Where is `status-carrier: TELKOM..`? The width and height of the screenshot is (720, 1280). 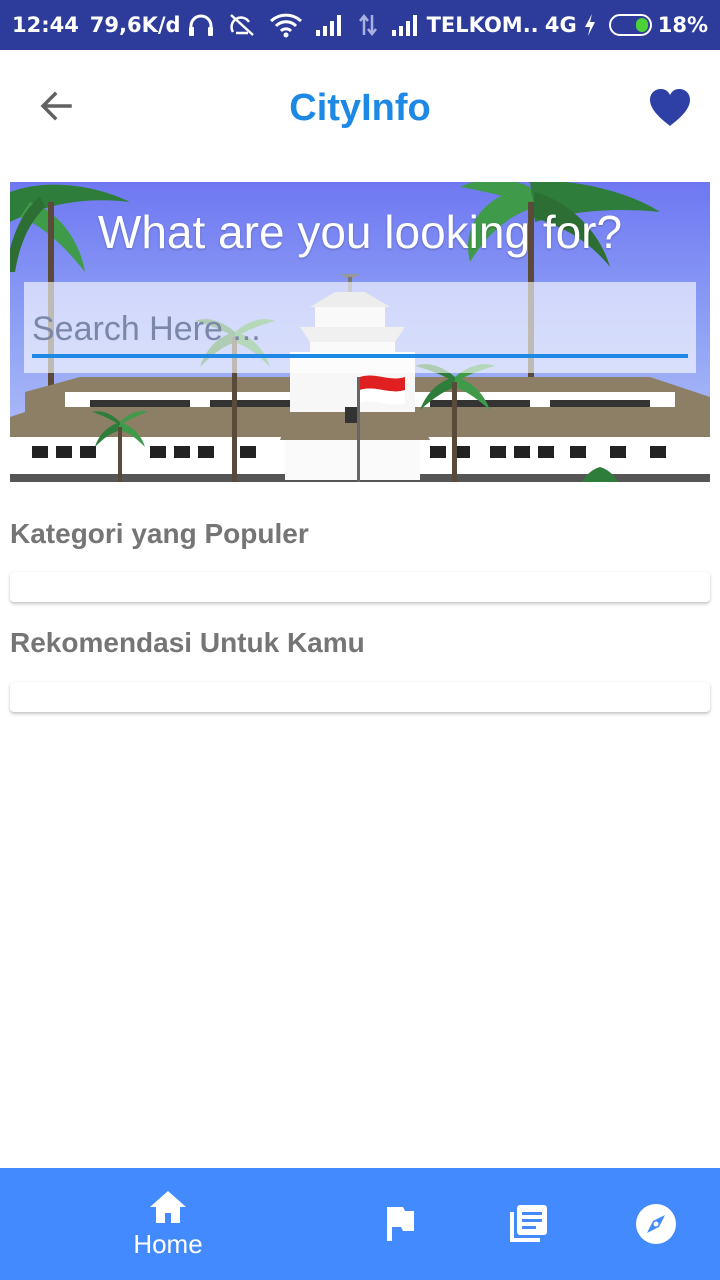
status-carrier: TELKOM.. is located at coordinates (482, 25).